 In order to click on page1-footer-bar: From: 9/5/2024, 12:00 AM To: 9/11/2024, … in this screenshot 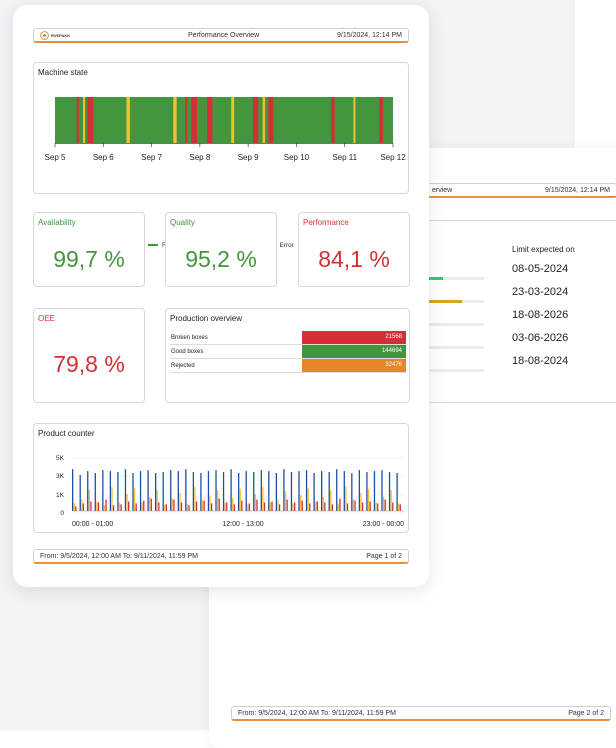, I will do `click(221, 556)`.